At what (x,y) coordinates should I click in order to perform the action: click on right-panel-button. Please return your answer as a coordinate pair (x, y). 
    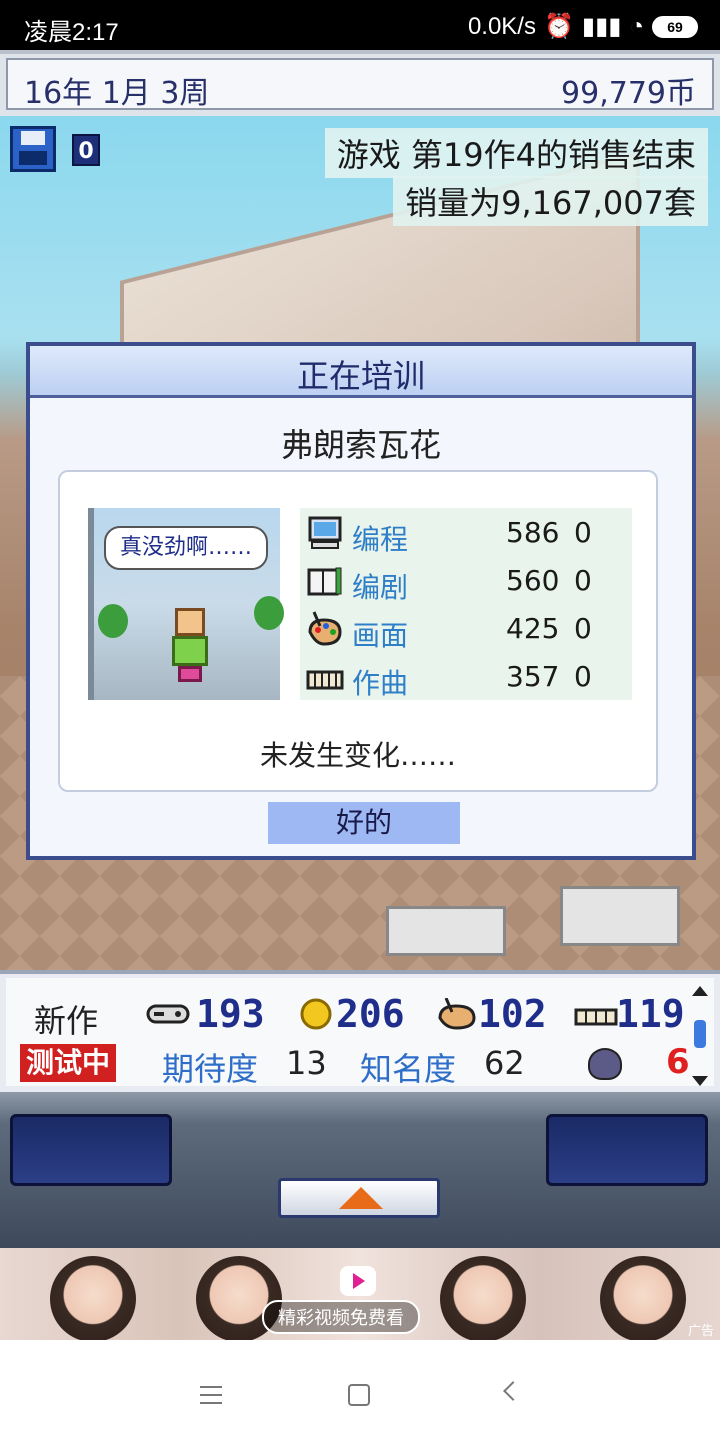
    Looking at the image, I should click on (627, 1150).